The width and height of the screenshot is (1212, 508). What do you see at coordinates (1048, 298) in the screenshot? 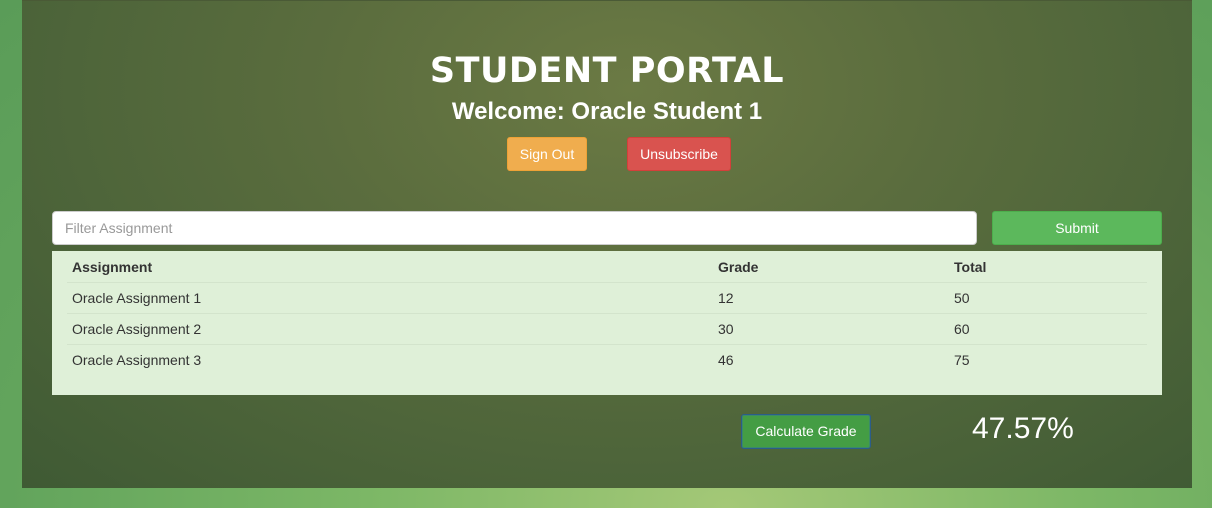
I see `total-cell: 50` at bounding box center [1048, 298].